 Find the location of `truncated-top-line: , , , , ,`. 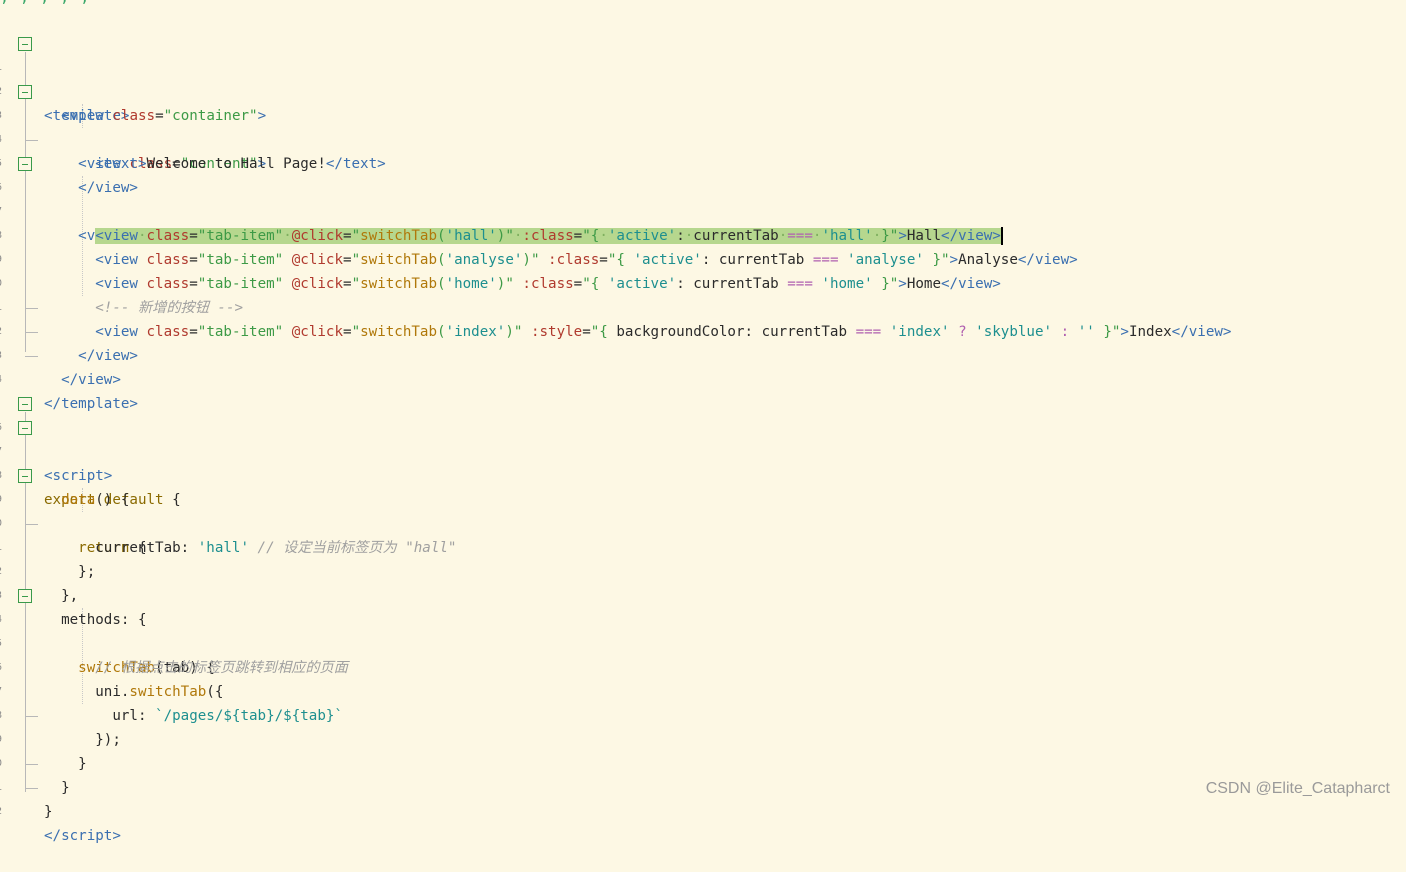

truncated-top-line: , , , , , is located at coordinates (703, 6).